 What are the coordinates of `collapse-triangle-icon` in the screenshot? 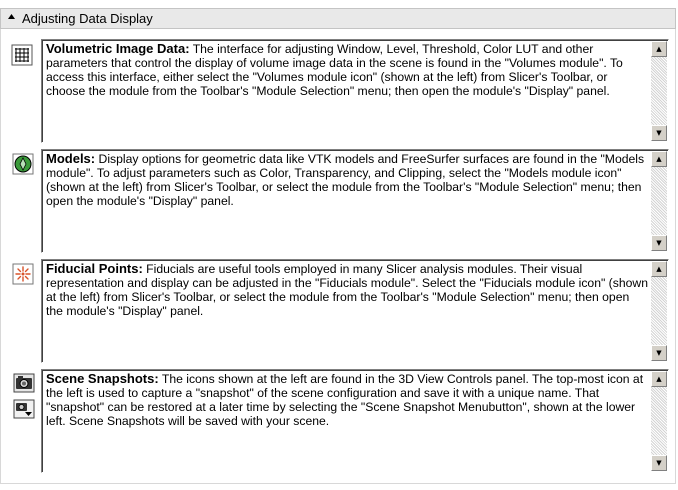 It's located at (11, 16).